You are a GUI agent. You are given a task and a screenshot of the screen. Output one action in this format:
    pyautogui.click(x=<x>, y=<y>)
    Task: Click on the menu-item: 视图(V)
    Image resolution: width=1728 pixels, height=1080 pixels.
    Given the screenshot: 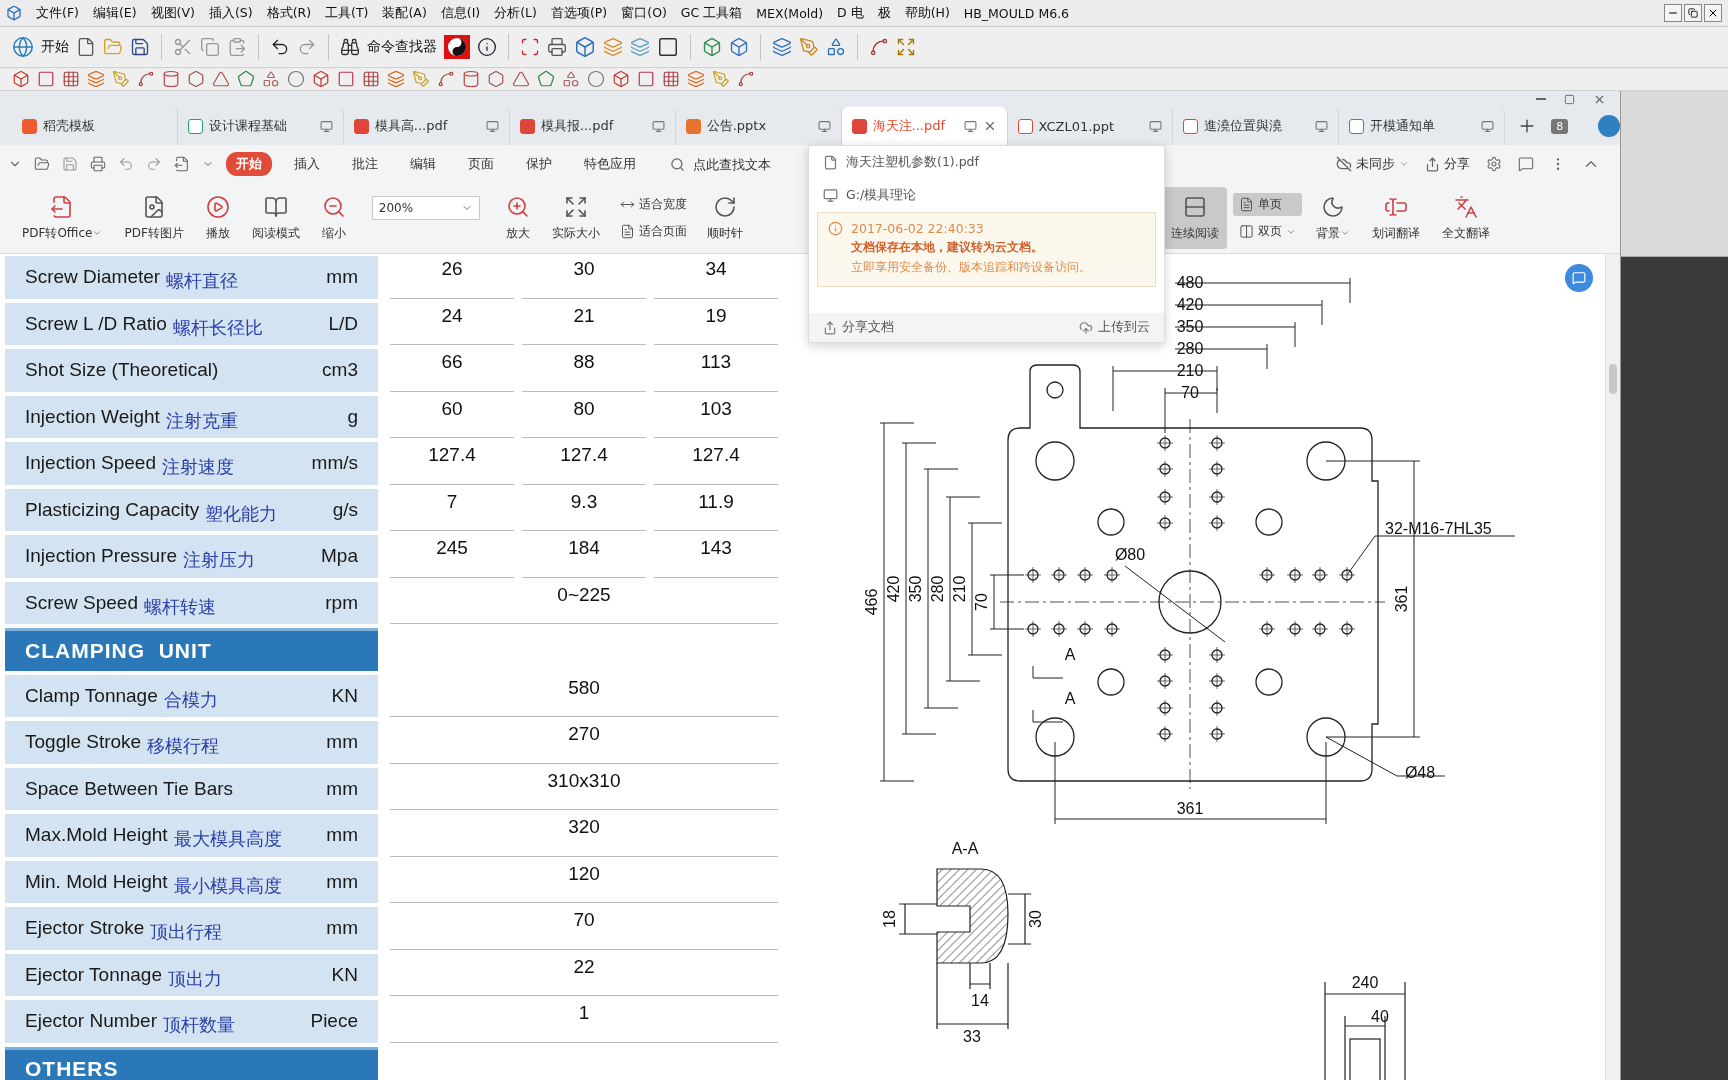 What is the action you would take?
    pyautogui.click(x=172, y=13)
    